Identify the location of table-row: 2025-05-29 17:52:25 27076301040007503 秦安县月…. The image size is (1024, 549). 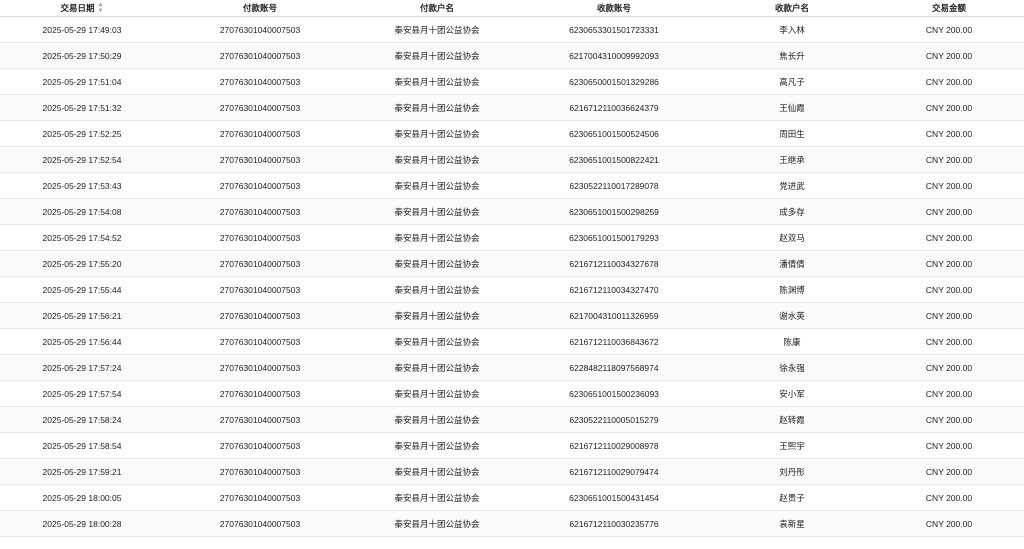
(512, 134).